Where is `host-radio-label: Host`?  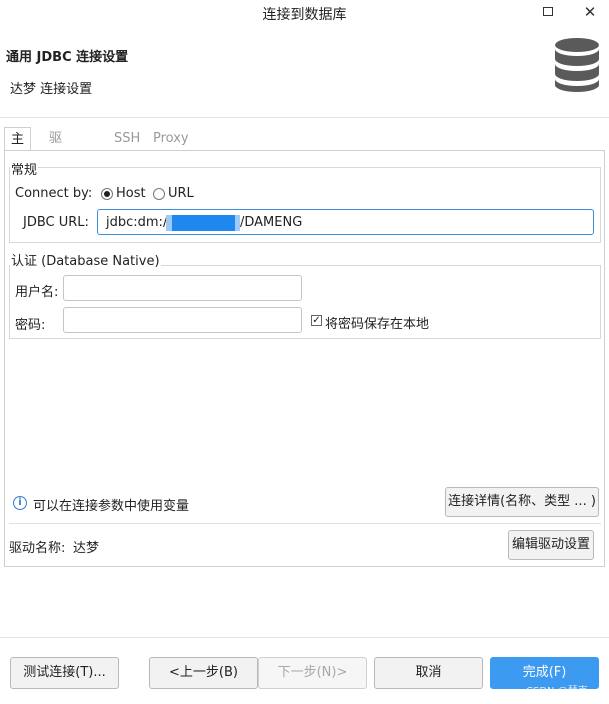 host-radio-label: Host is located at coordinates (131, 193).